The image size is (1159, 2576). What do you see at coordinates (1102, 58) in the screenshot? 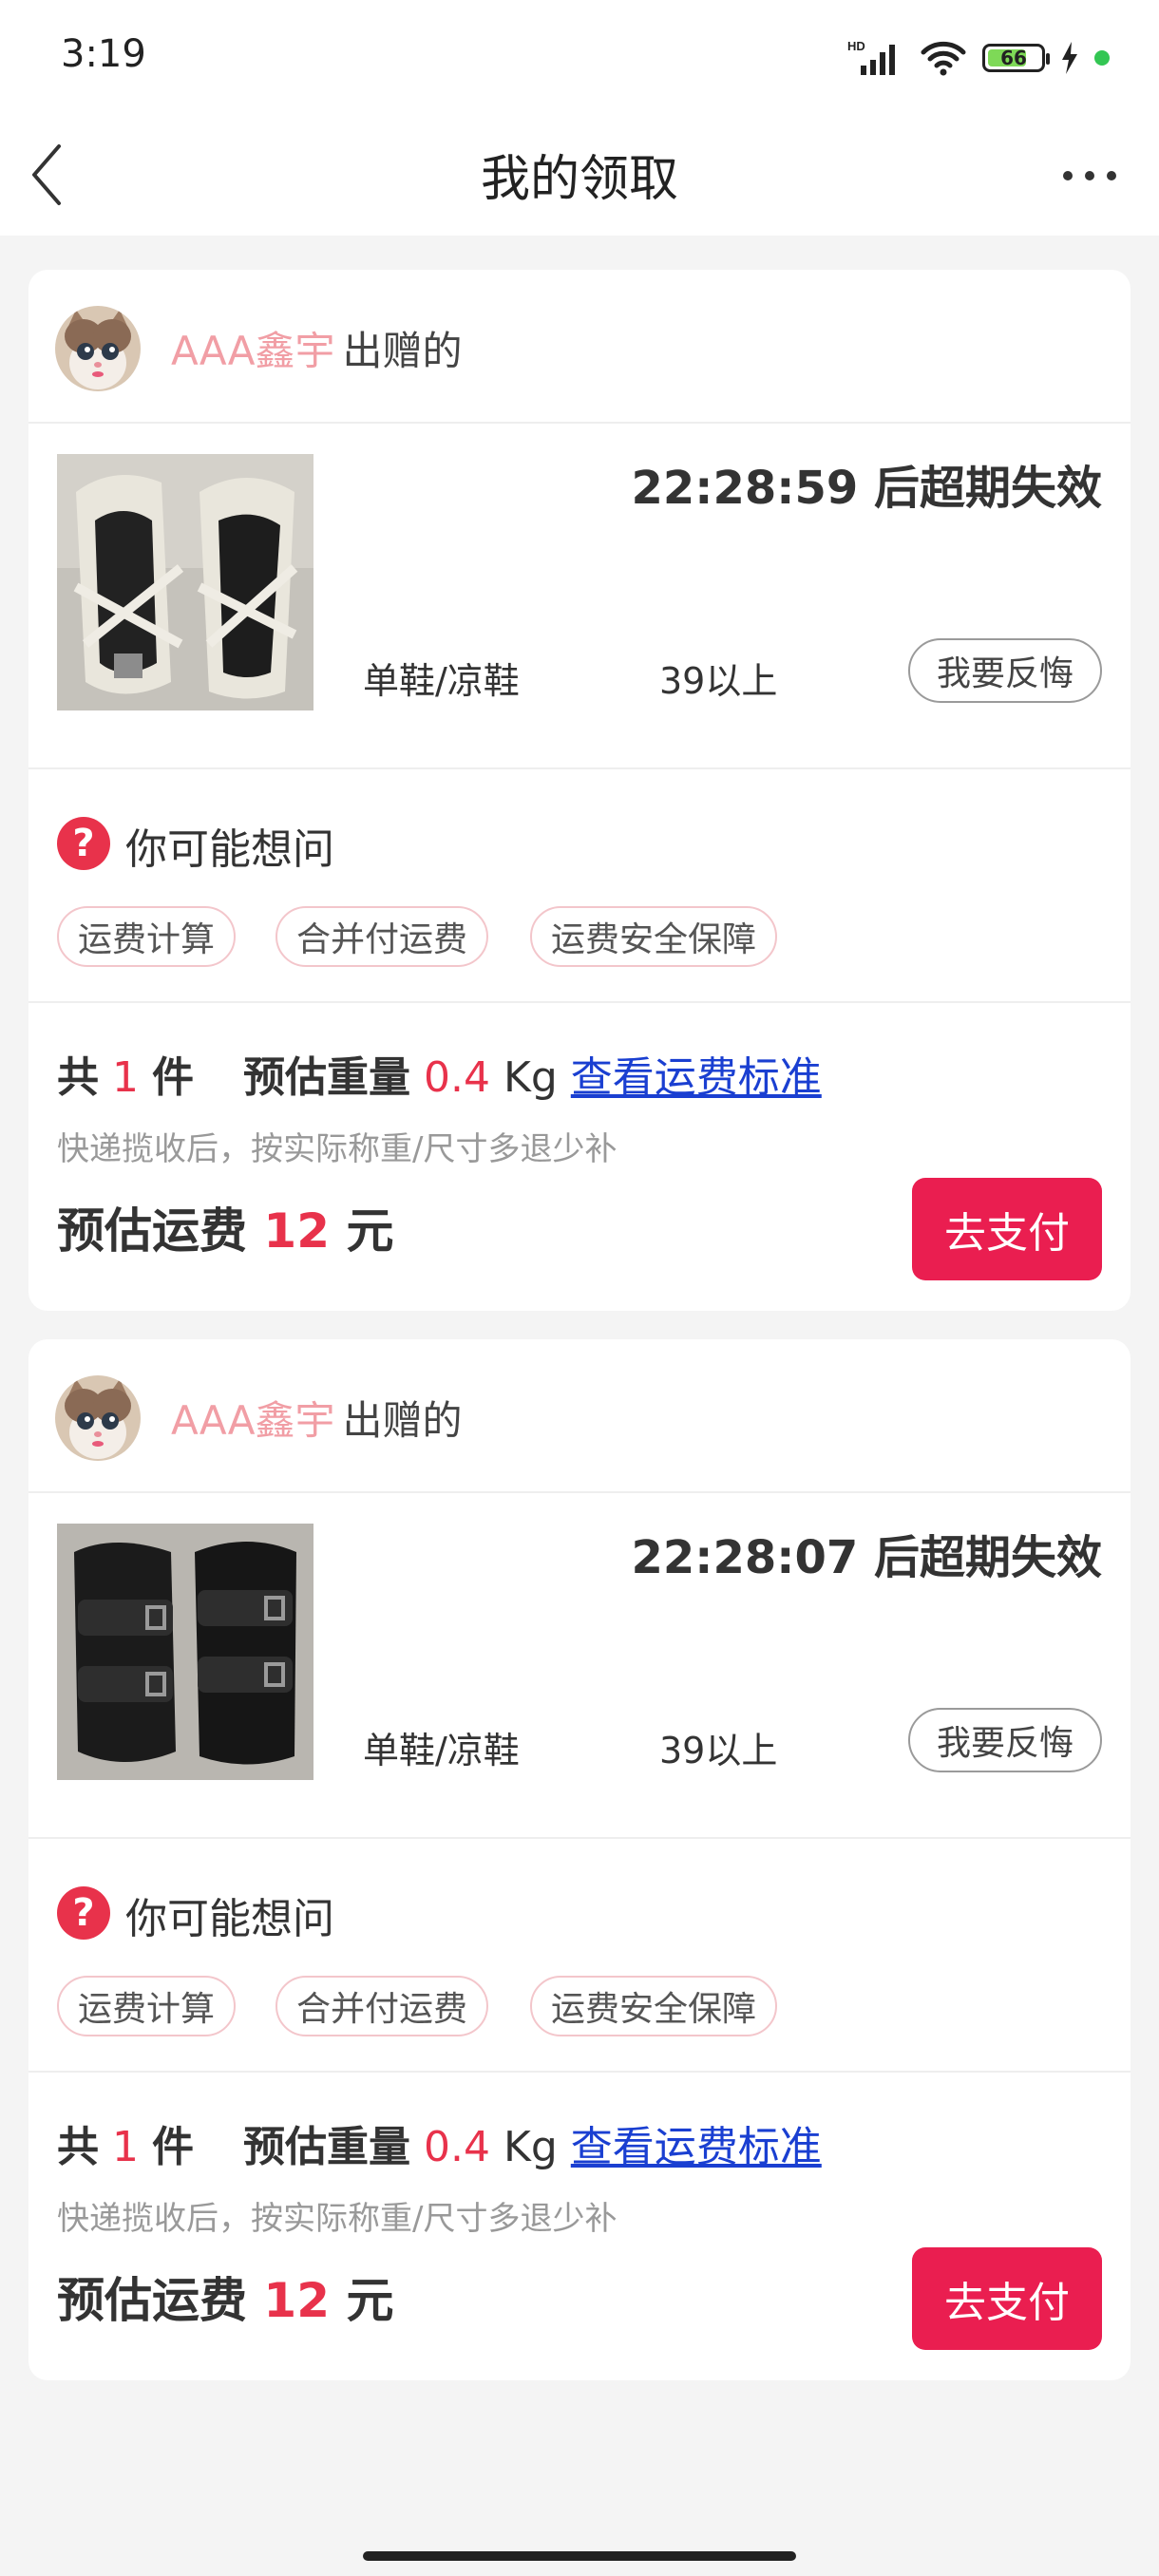
I see `privacy-dot-icon` at bounding box center [1102, 58].